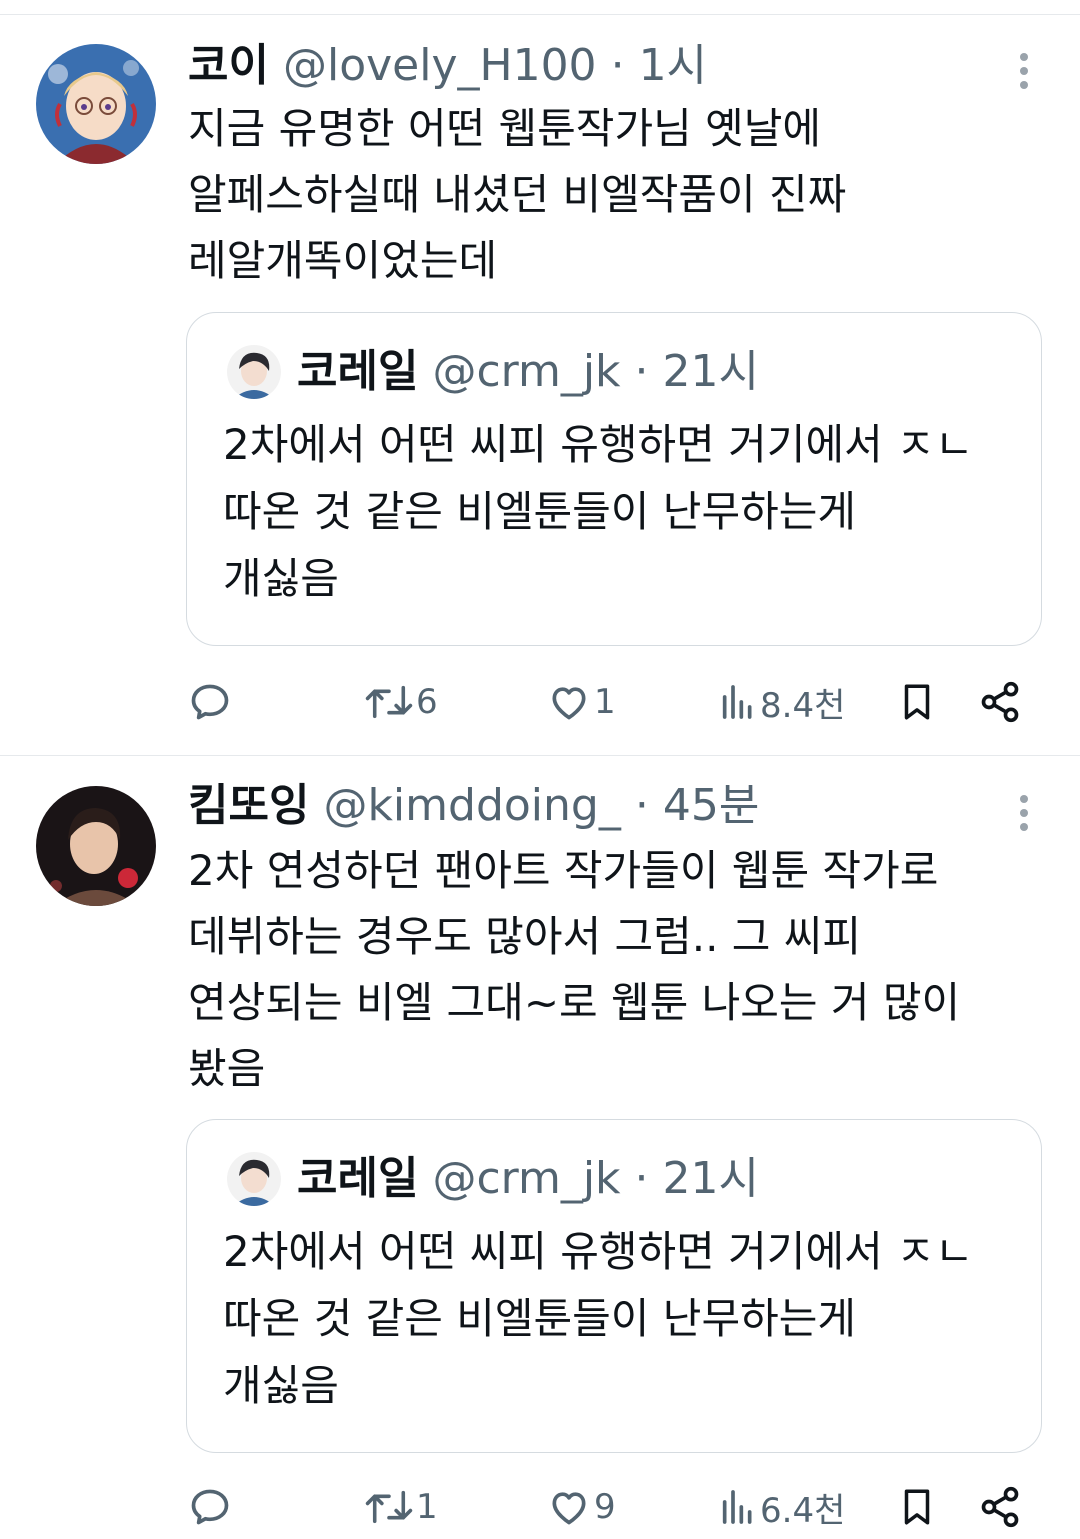 The height and width of the screenshot is (1539, 1080). Describe the element at coordinates (605, 702) in the screenshot. I see `like-count: 1` at that location.